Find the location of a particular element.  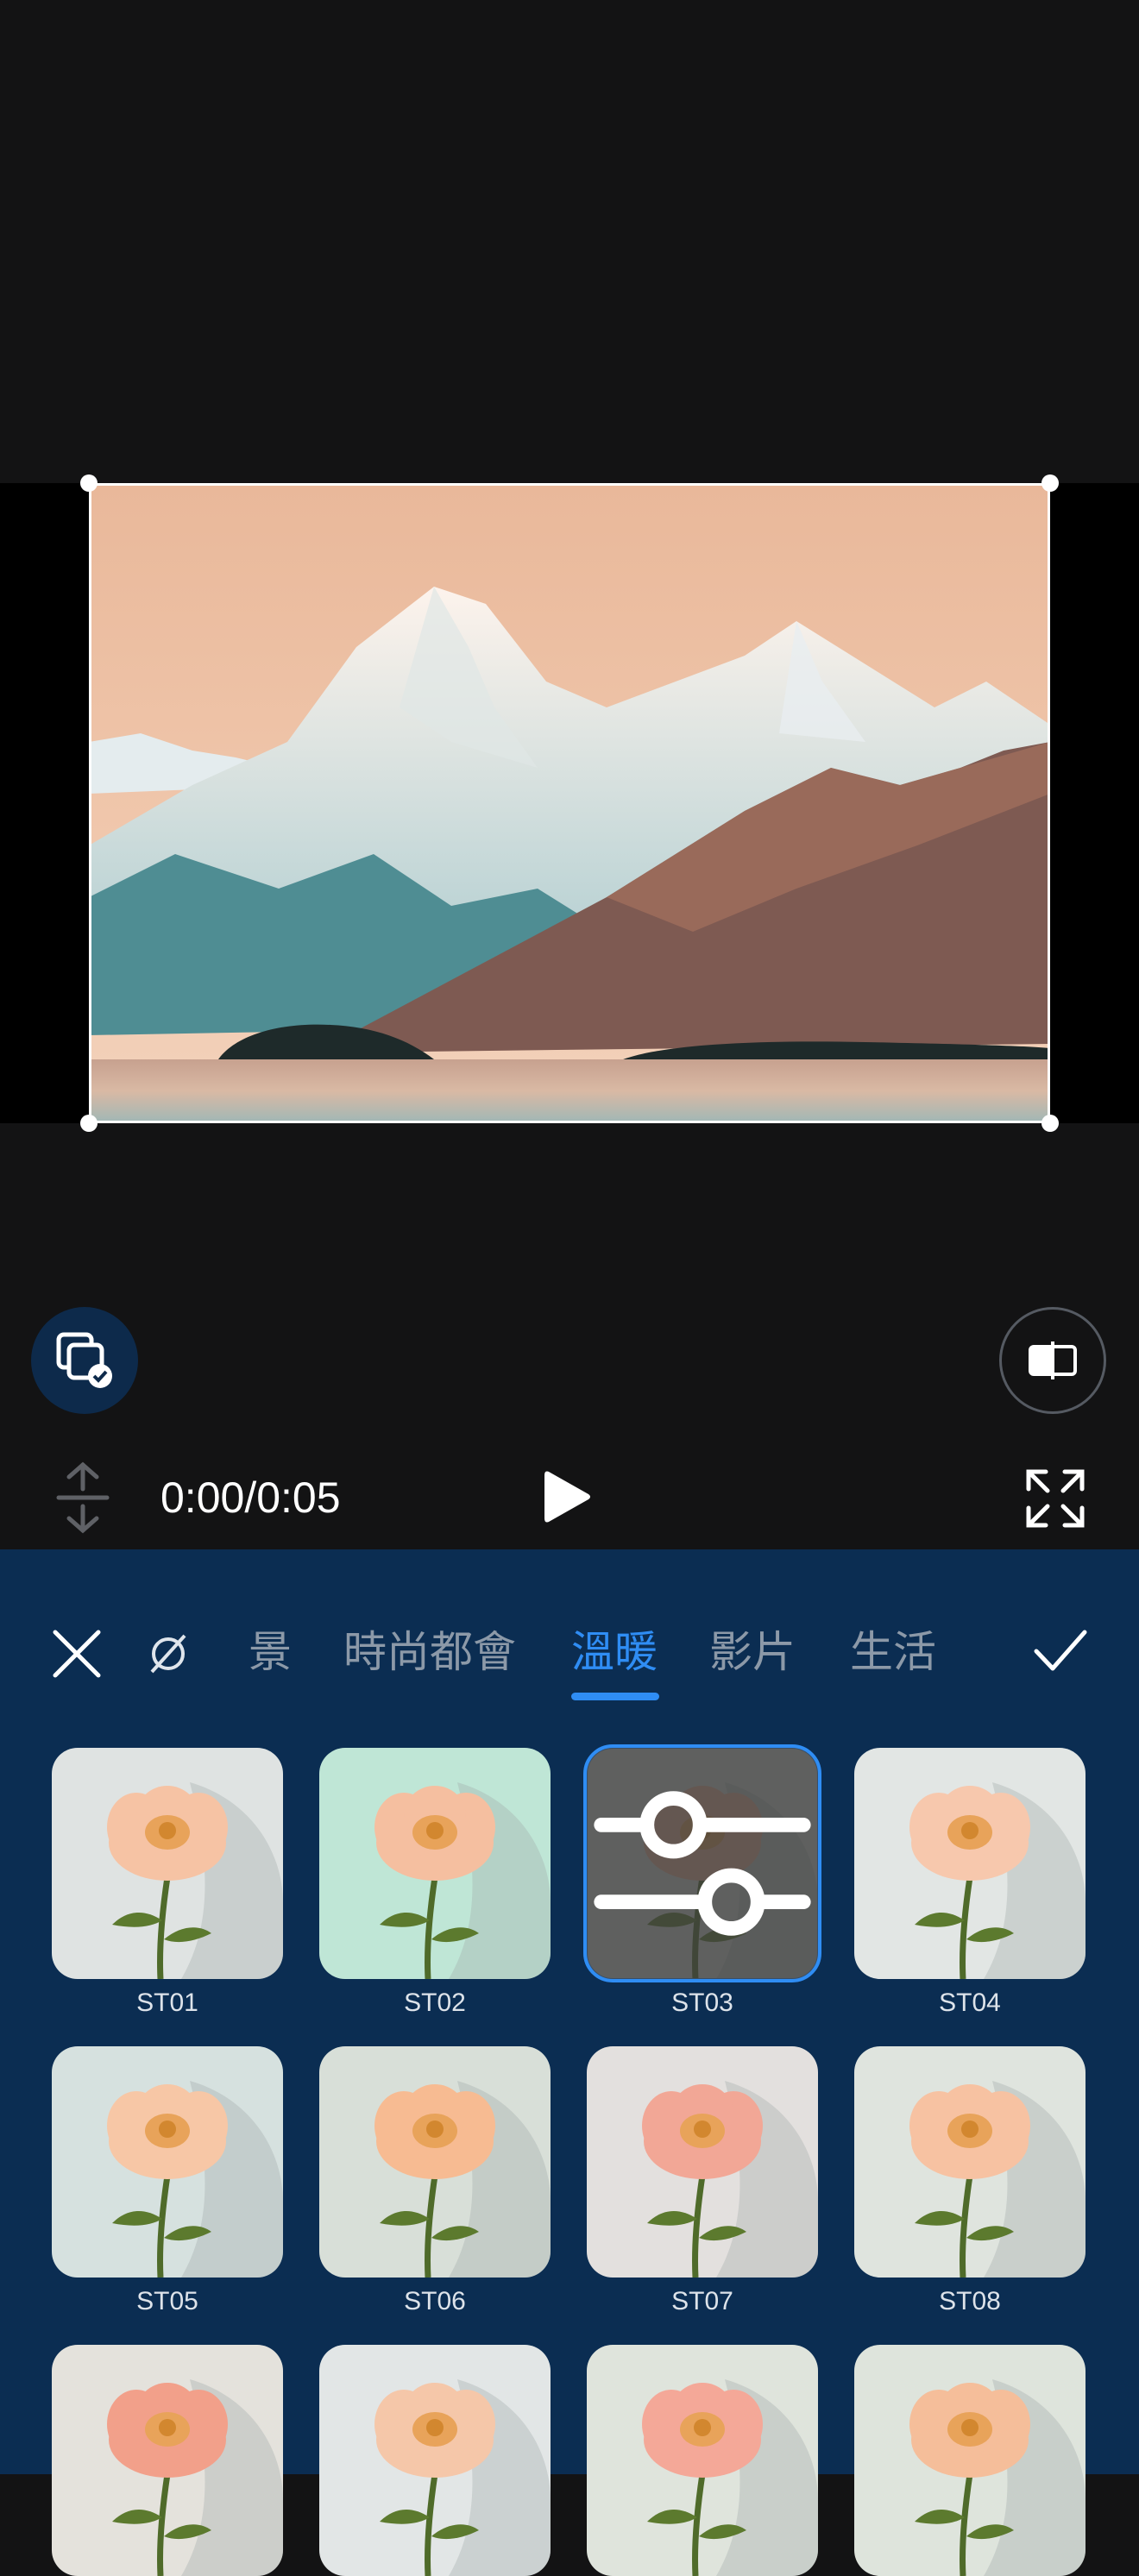

no-filter-icon is located at coordinates (168, 1653).